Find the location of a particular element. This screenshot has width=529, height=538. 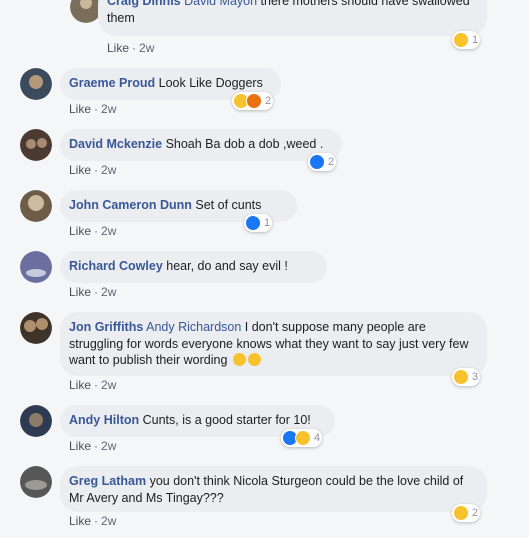

comment-mention: David Mayoh is located at coordinates (220, 4).